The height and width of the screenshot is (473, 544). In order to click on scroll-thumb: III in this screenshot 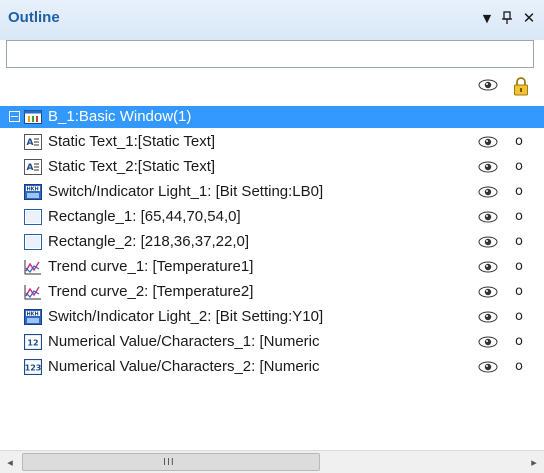, I will do `click(171, 462)`.